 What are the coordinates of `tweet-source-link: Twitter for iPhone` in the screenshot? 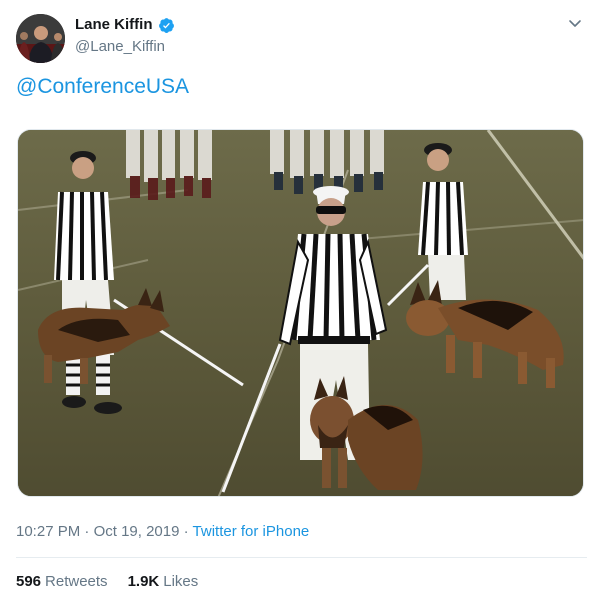 It's located at (251, 531).